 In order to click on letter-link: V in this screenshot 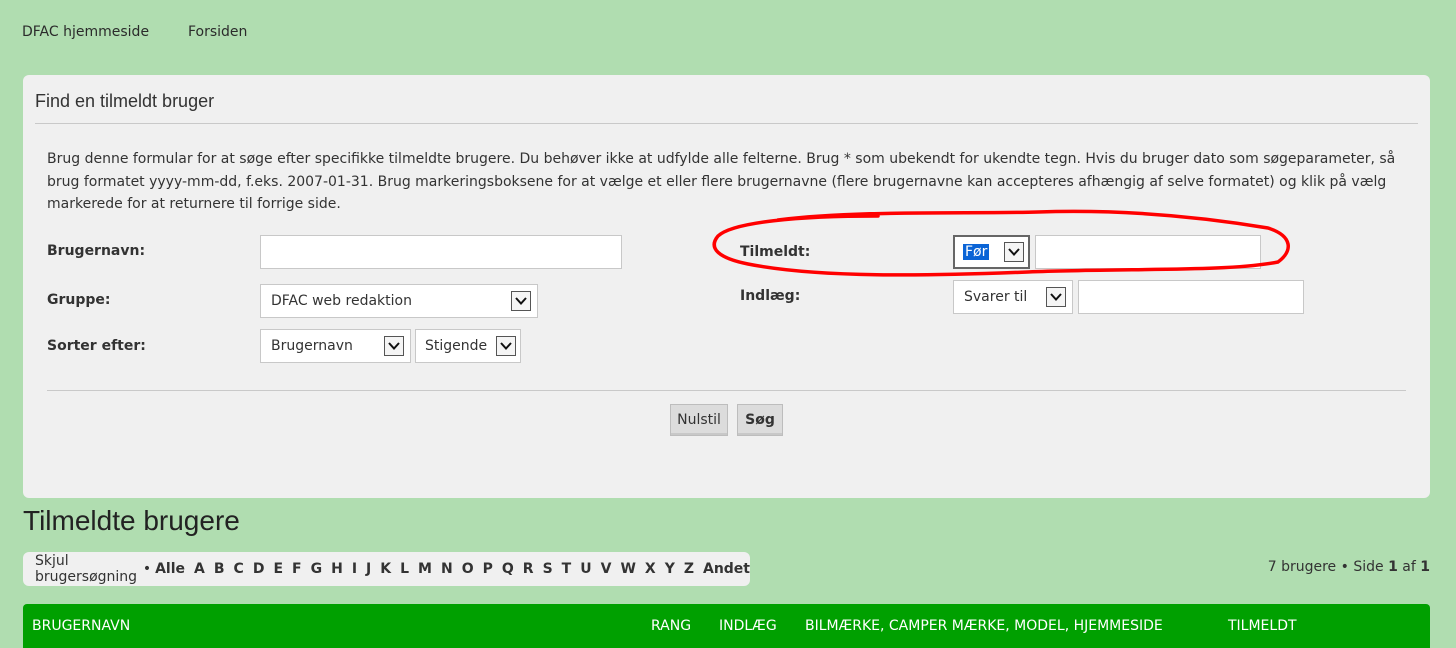, I will do `click(606, 569)`.